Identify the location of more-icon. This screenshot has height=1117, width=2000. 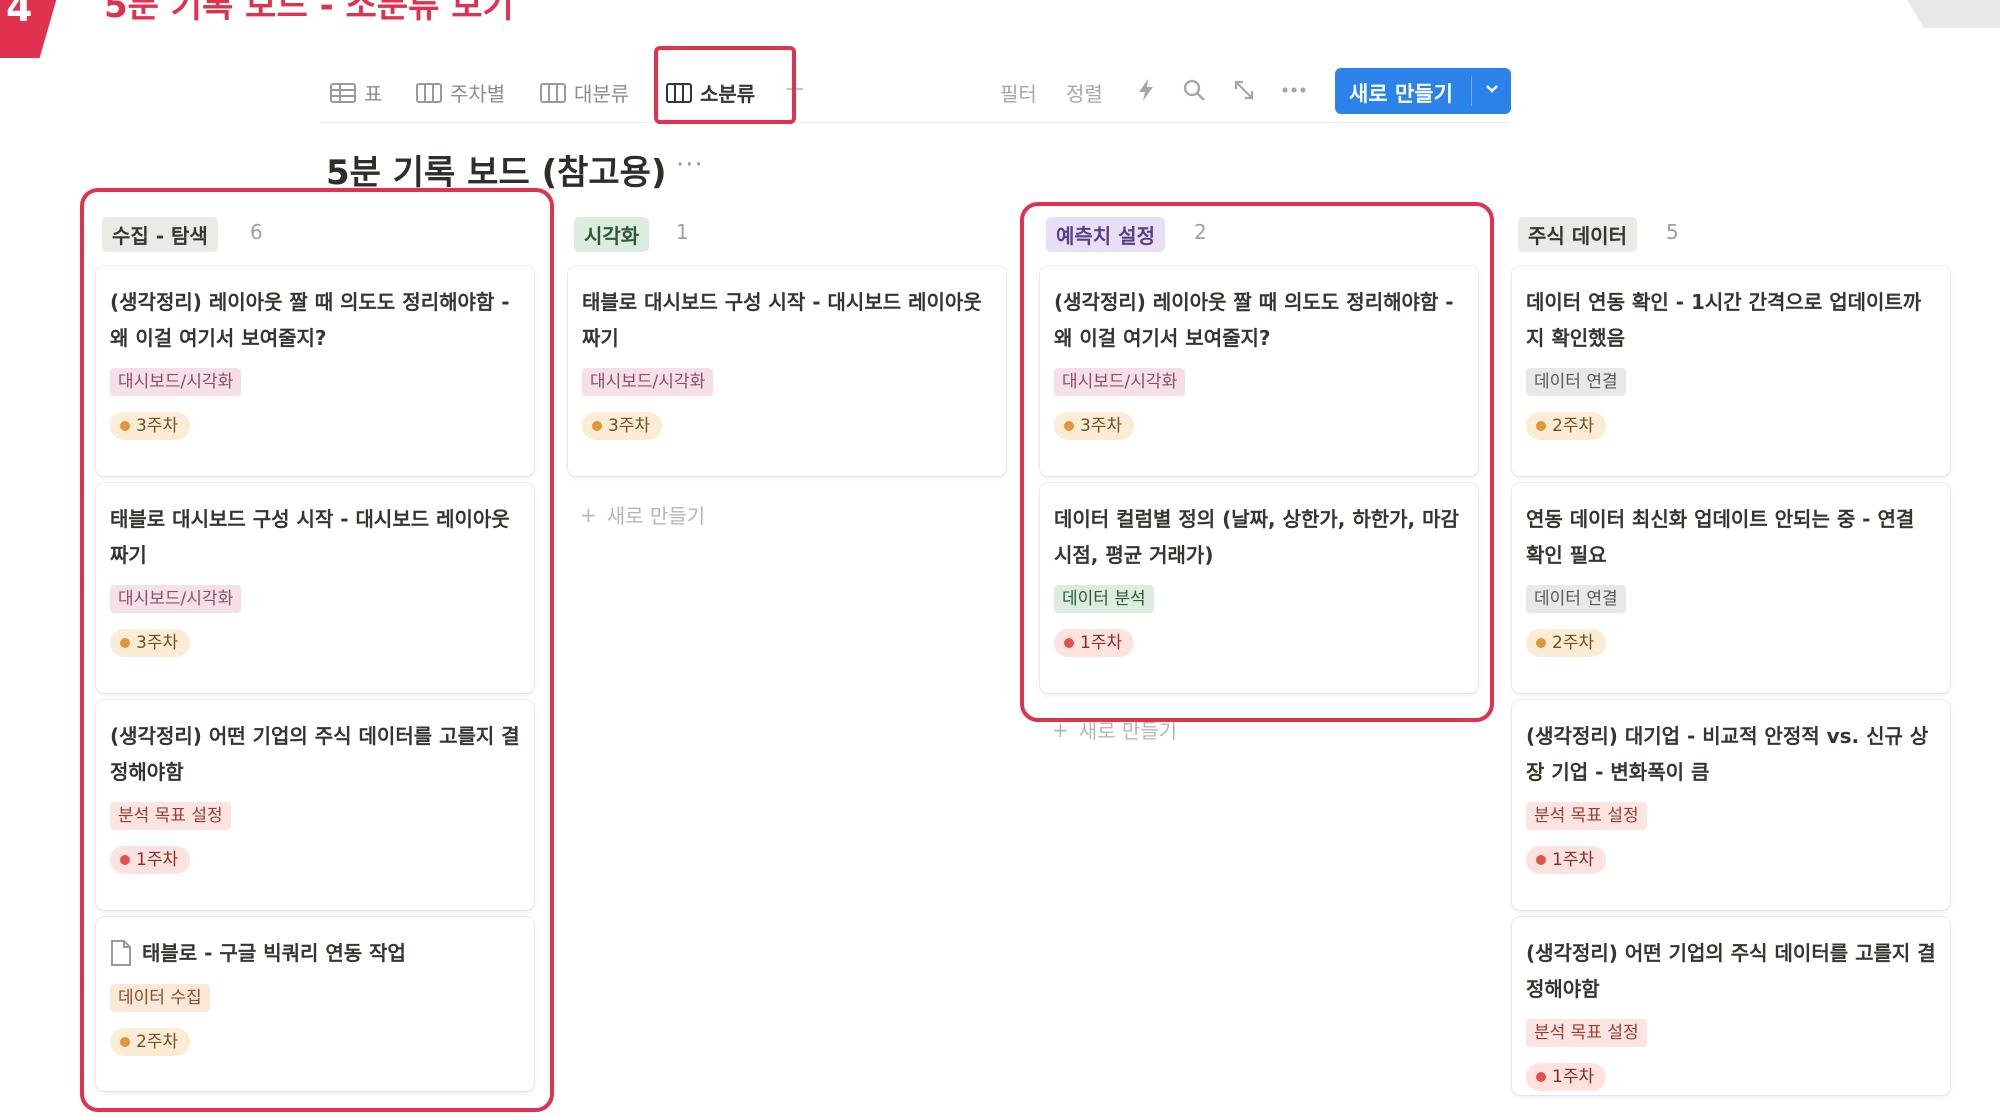
(1294, 90).